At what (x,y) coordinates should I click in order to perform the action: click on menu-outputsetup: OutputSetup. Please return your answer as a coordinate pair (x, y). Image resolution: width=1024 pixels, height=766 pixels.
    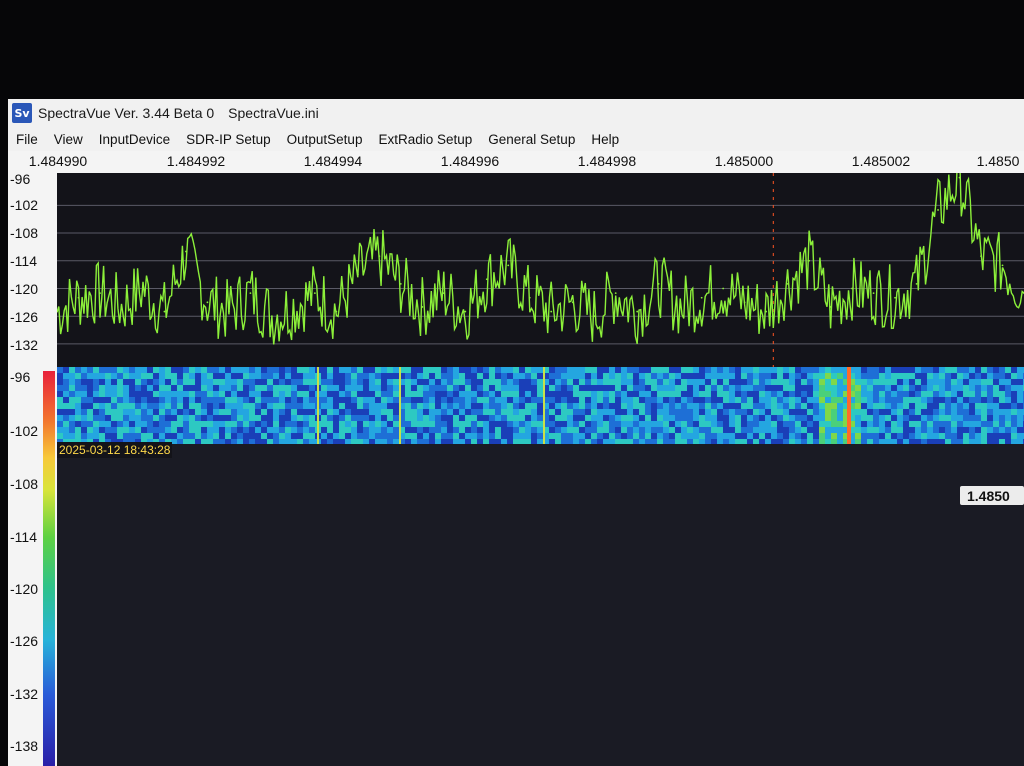
    Looking at the image, I should click on (325, 139).